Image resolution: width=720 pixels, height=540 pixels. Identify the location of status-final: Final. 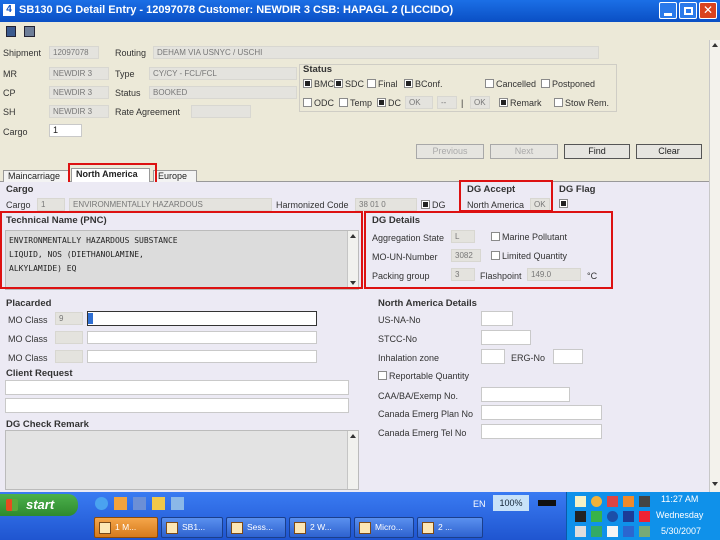
(382, 84).